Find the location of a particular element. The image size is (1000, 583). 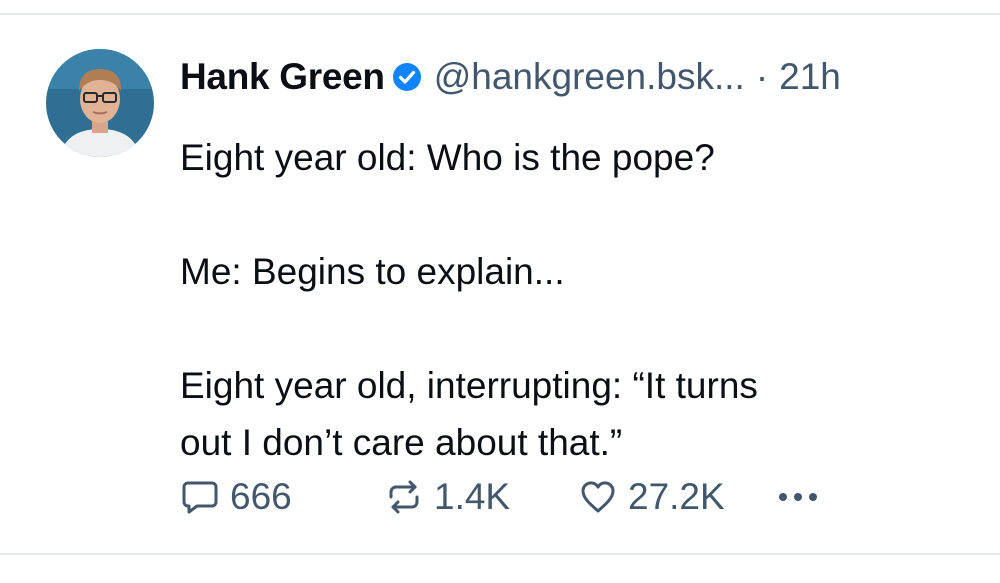

post-text-line: Eight year old, interrupting: “It turns is located at coordinates (469, 385).